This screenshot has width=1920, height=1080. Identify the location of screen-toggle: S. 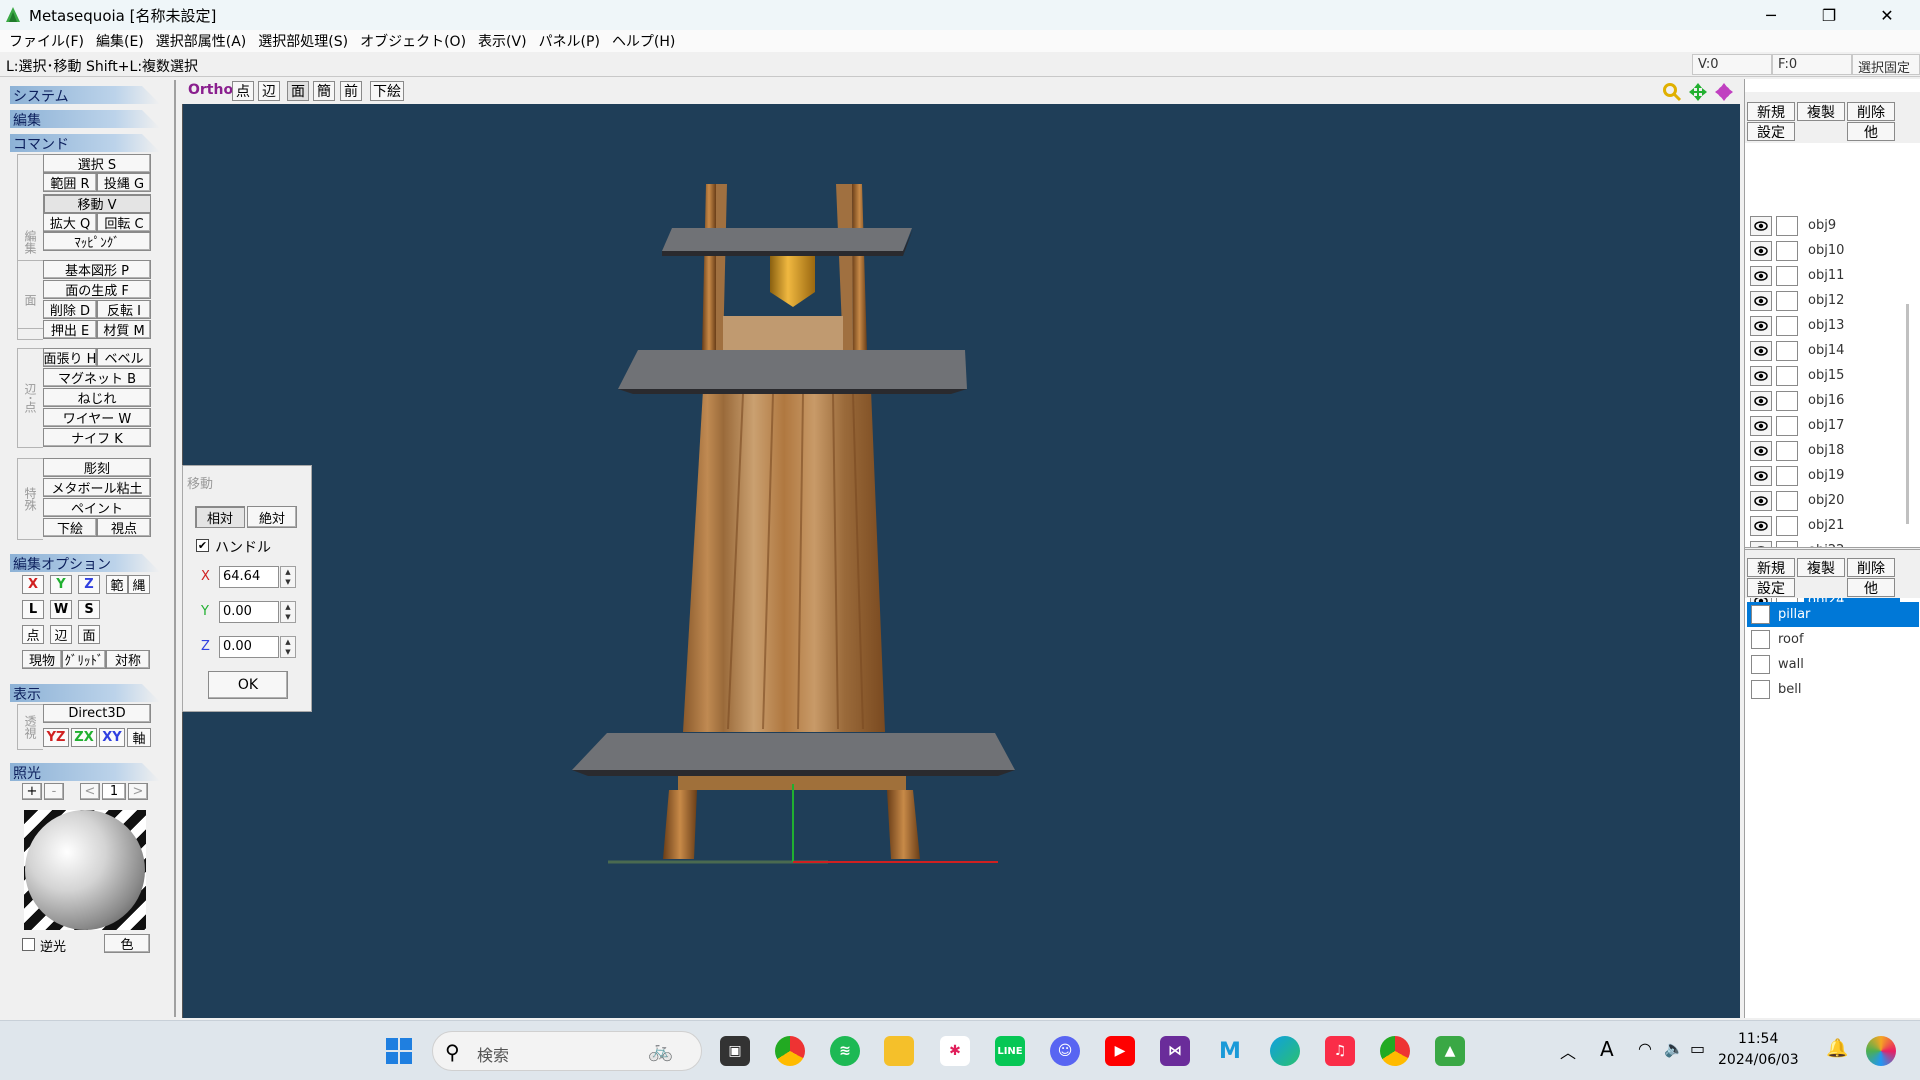
(89, 609).